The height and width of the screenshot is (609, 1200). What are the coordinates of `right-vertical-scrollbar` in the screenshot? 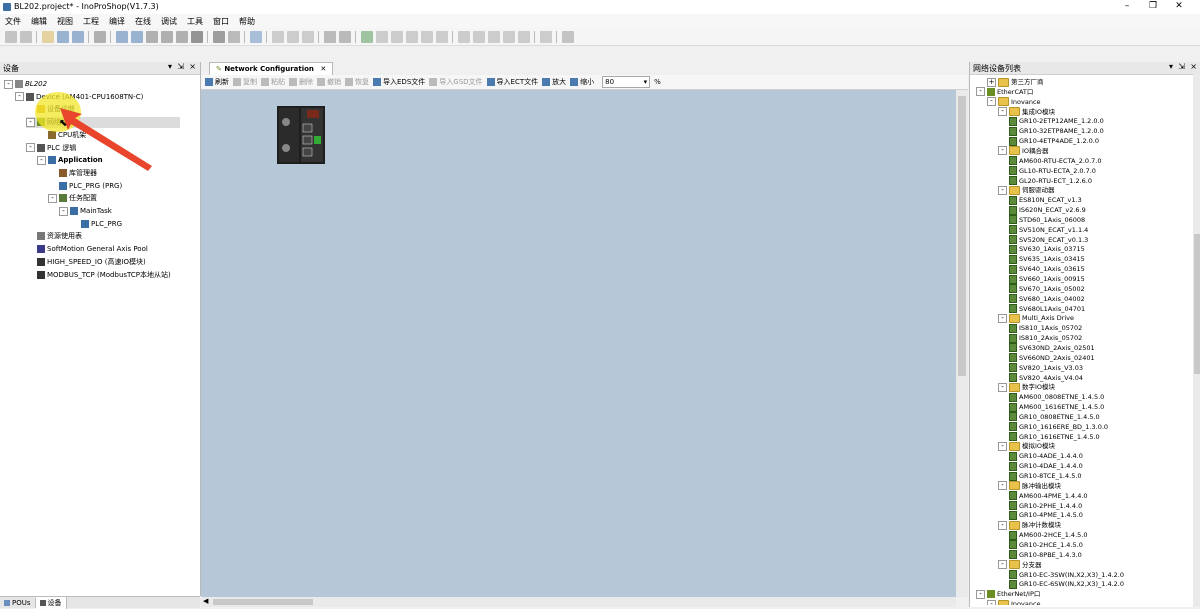 It's located at (1196, 340).